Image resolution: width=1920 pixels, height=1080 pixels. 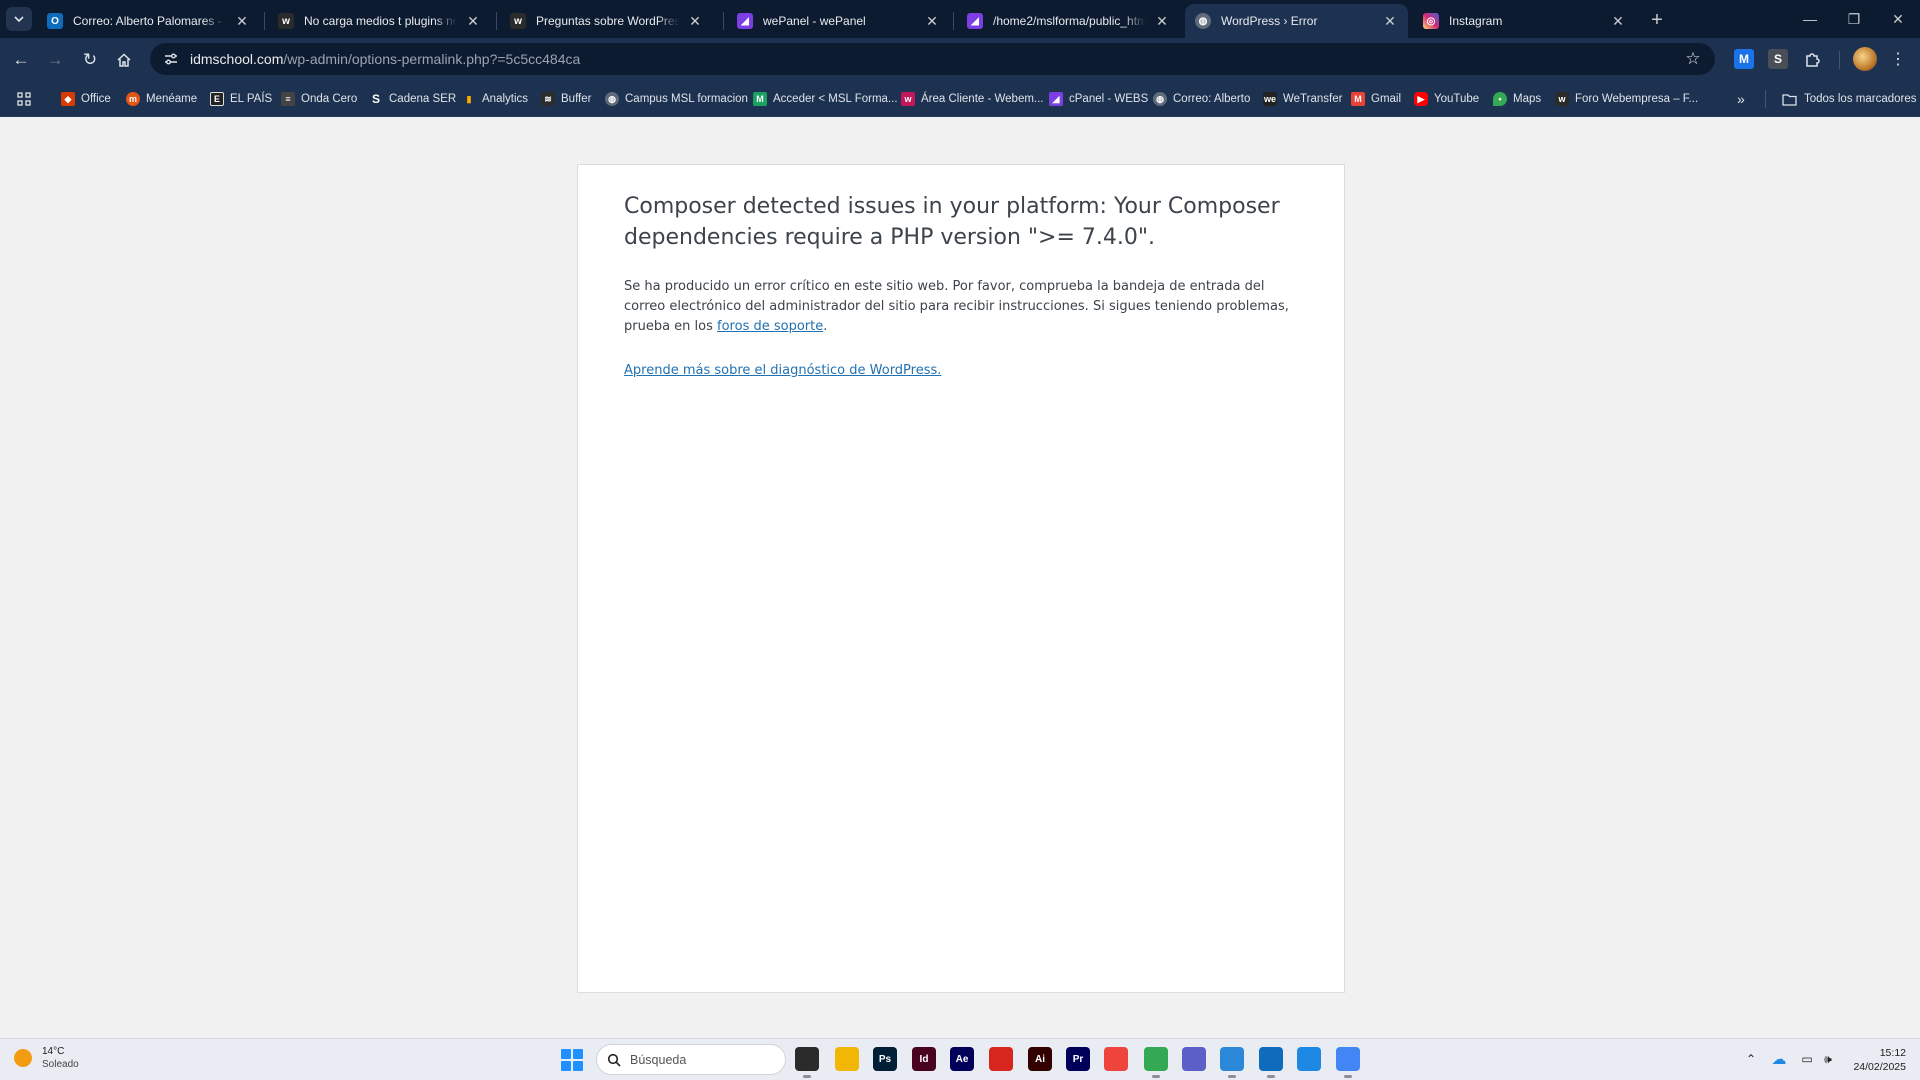 I want to click on running-indicator, so click(x=1232, y=1076).